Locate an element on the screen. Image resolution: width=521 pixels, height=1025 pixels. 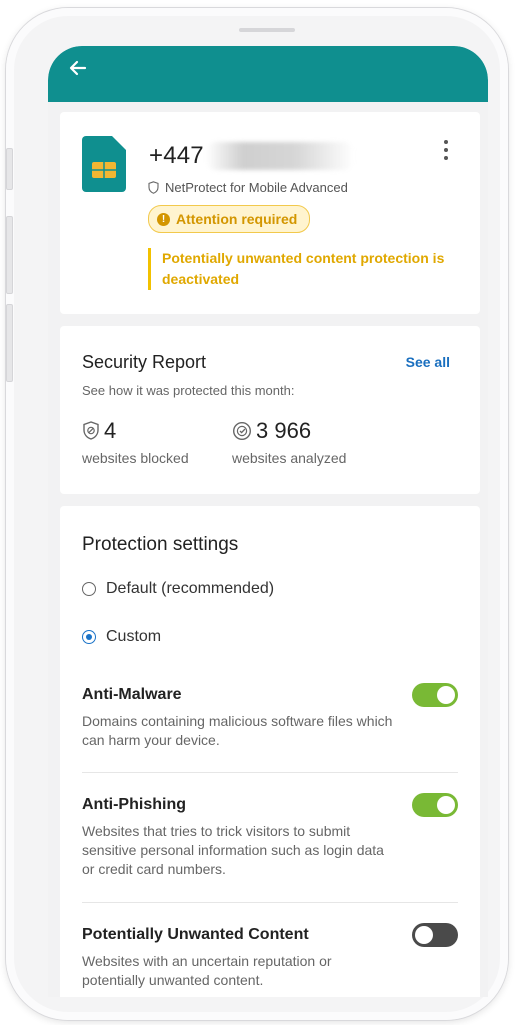
blocked-label: websites blocked is located at coordinates (135, 458).